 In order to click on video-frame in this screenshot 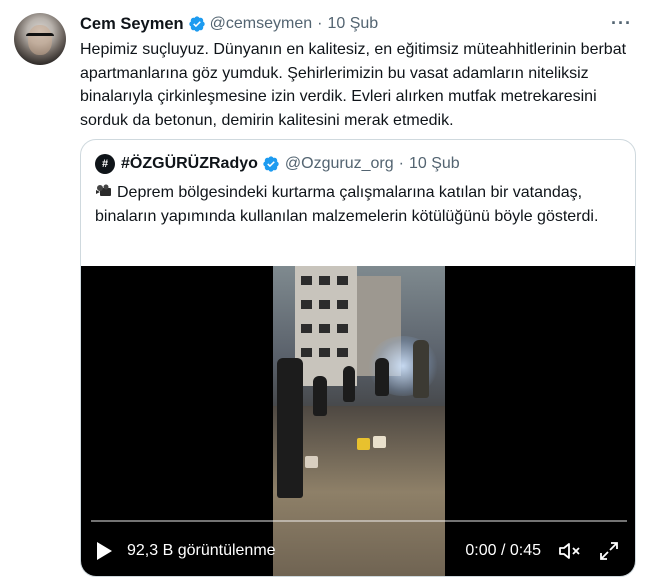, I will do `click(359, 421)`.